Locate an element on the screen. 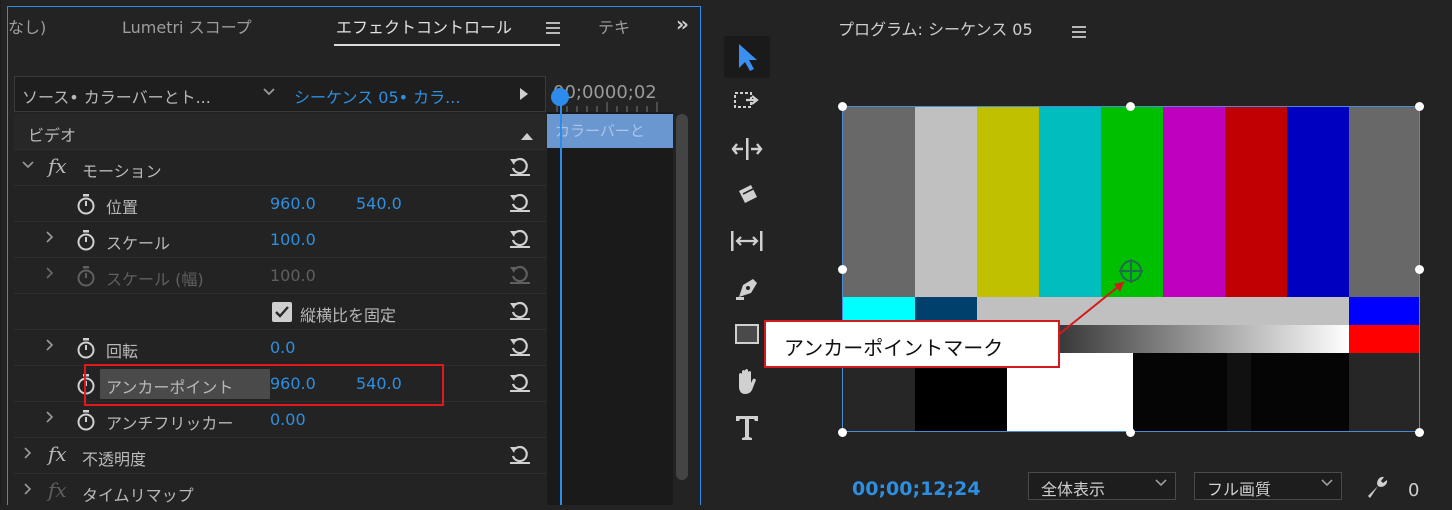 The height and width of the screenshot is (510, 1452). property-antiflicker-label: アンチフリッカー is located at coordinates (170, 423).